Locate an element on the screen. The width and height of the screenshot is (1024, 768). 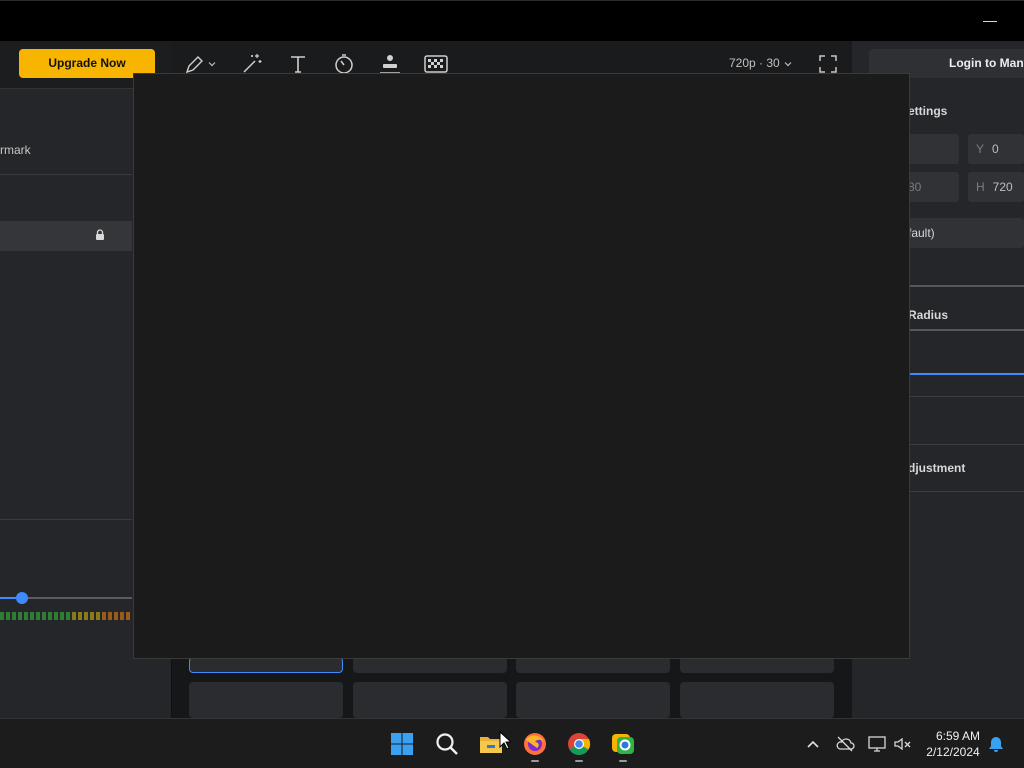
mouse-cursor-icon is located at coordinates (505, 740).